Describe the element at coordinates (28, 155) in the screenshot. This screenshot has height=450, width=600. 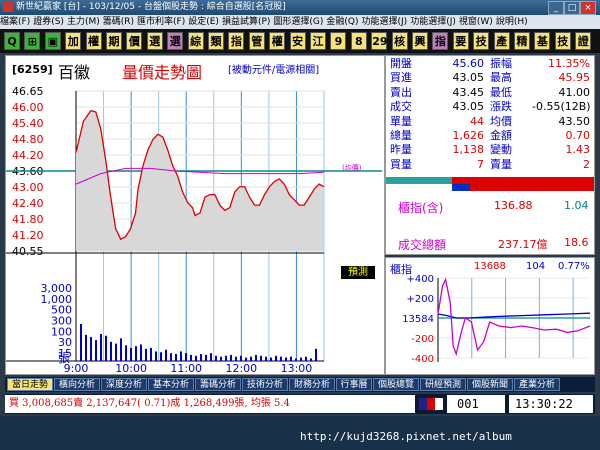
I see `price-tick-label: 44.20` at that location.